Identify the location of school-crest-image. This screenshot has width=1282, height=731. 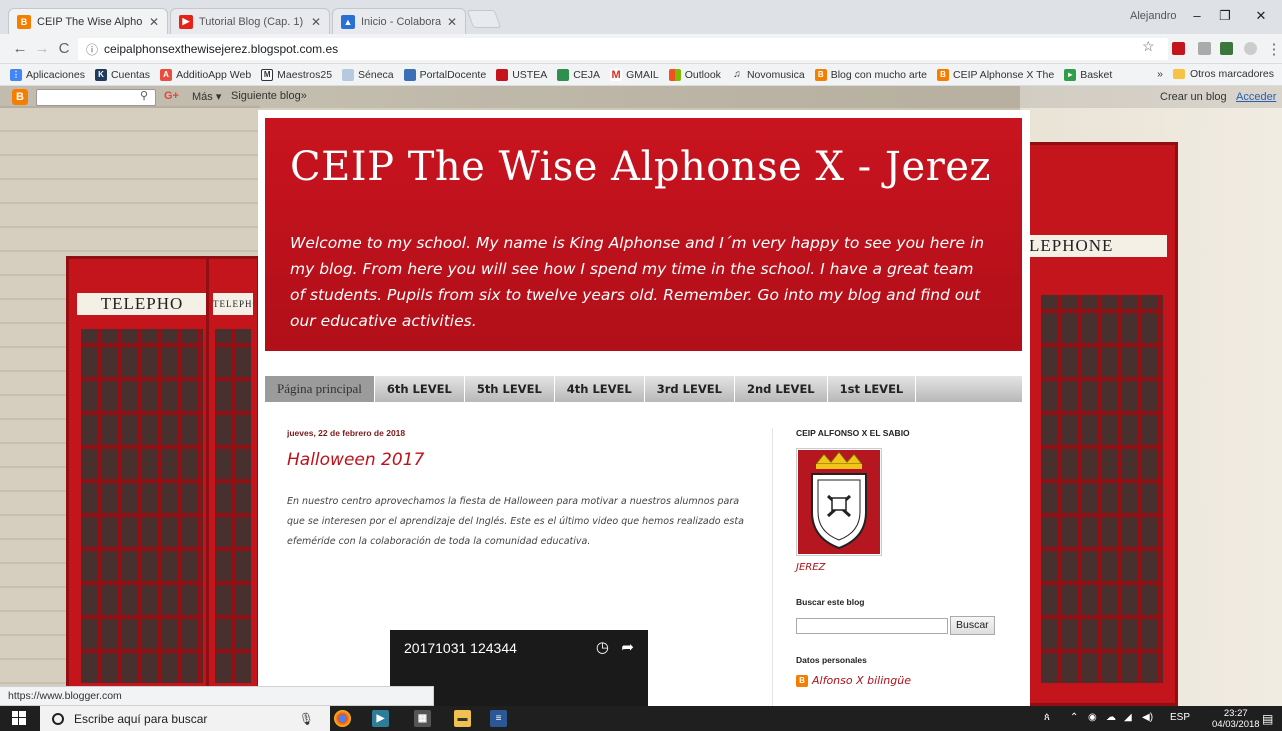
(839, 502).